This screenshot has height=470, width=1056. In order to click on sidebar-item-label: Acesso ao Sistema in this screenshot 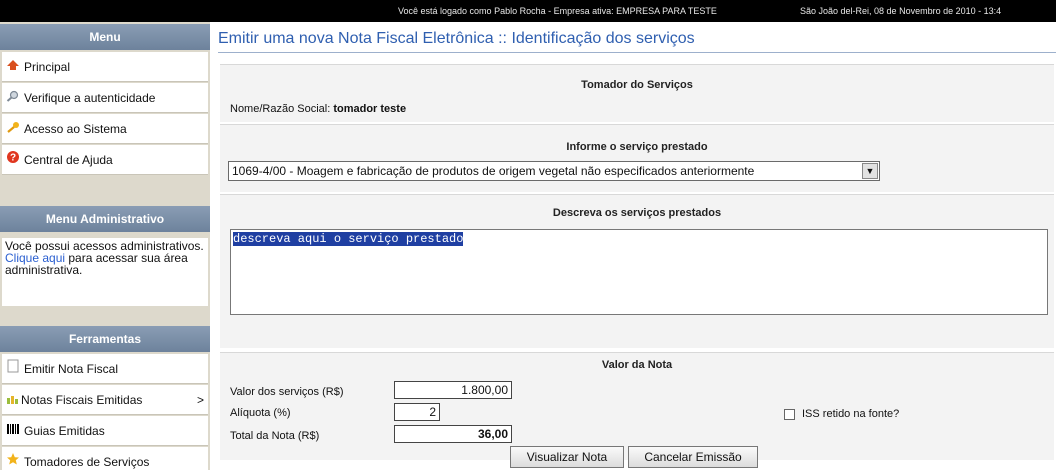, I will do `click(75, 129)`.